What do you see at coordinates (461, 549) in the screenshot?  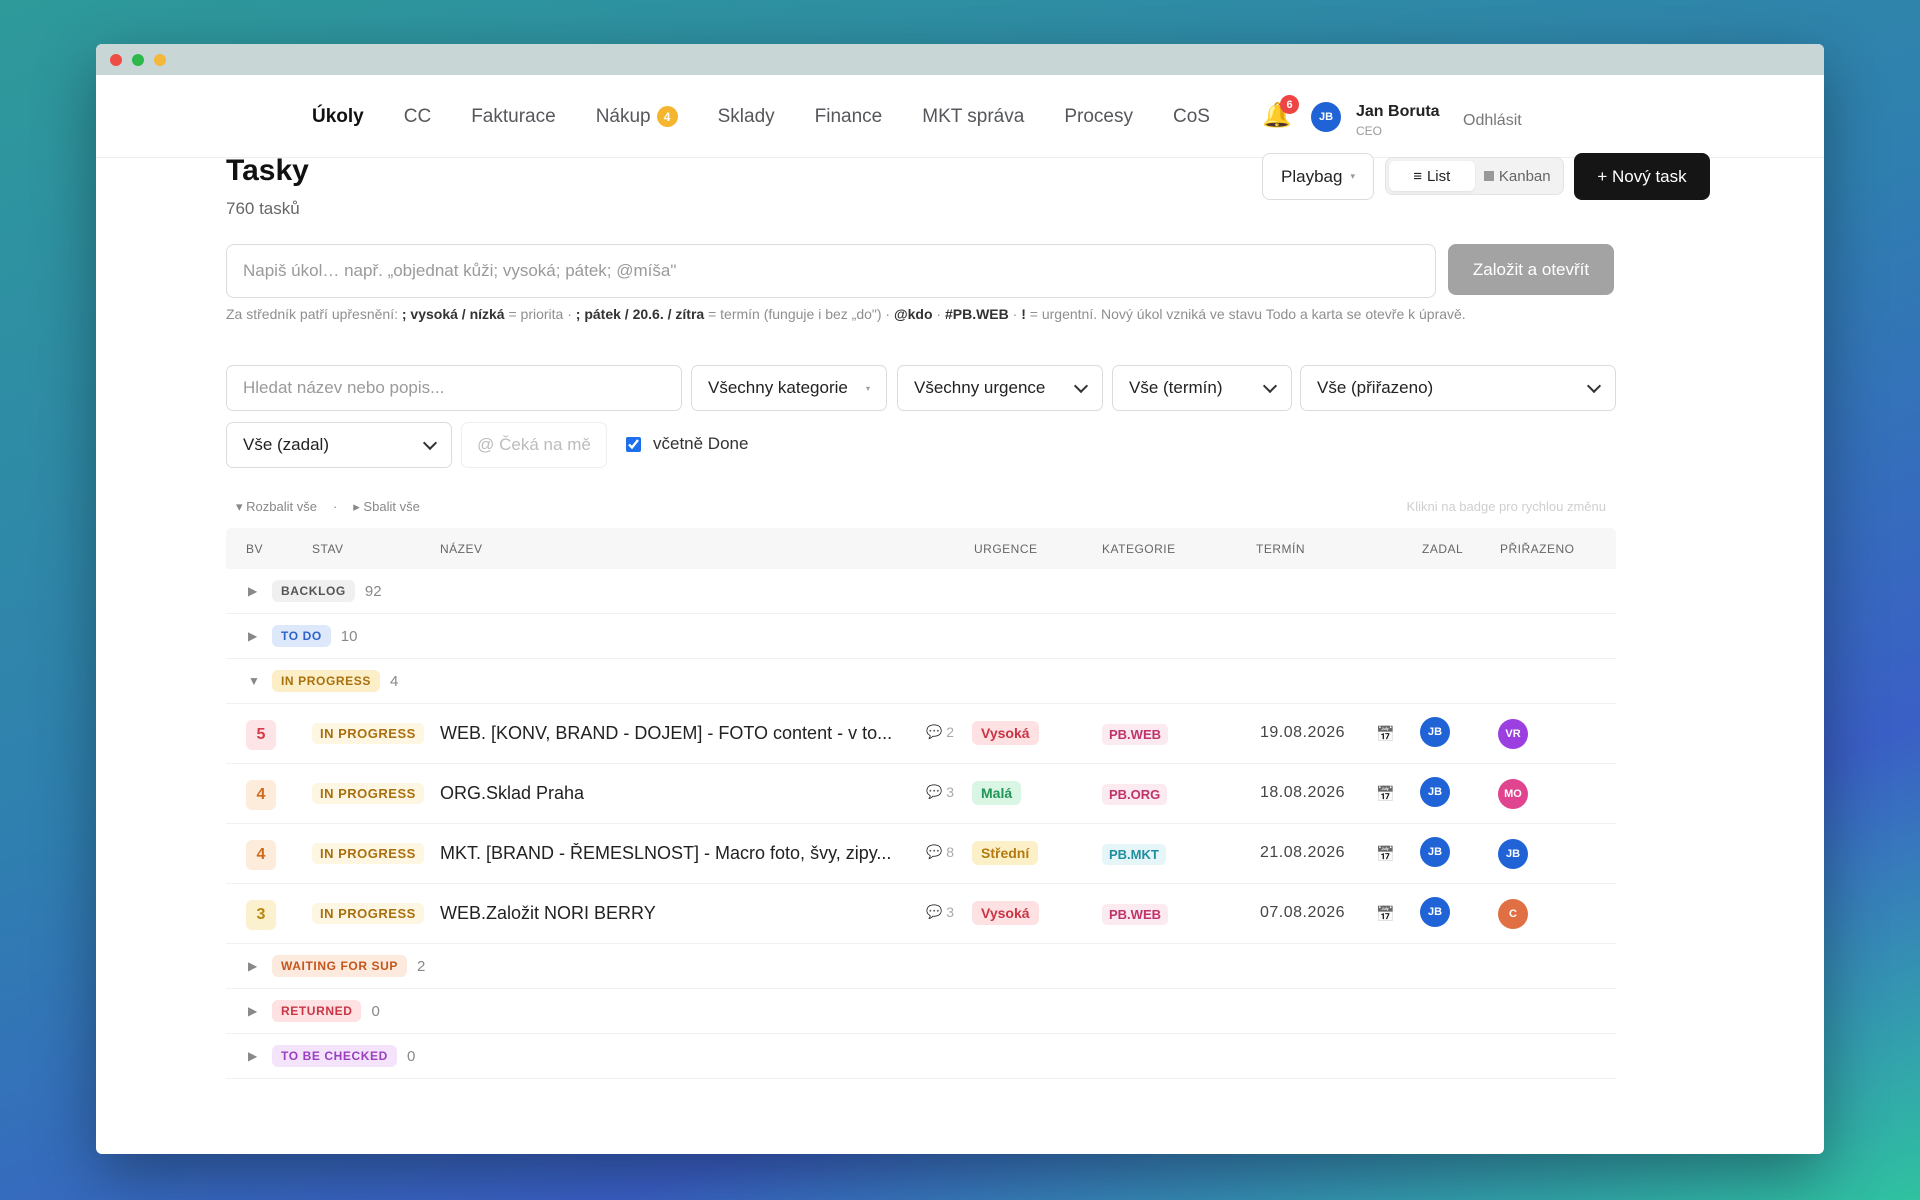 I see `column-name: NÁZEV` at bounding box center [461, 549].